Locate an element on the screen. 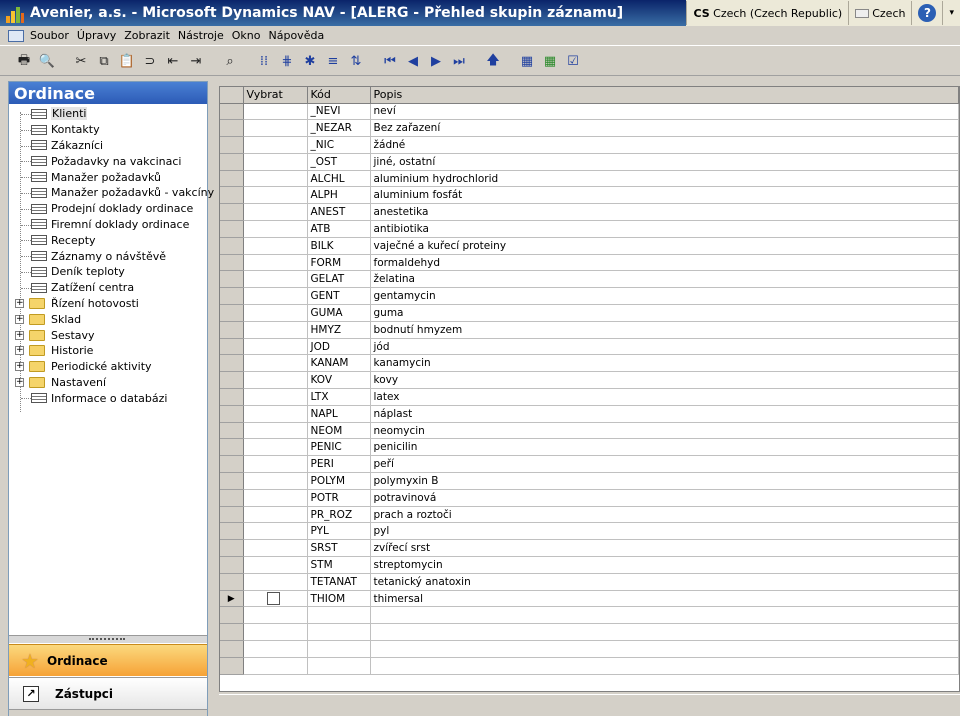 The image size is (960, 716). help-button: ? is located at coordinates (926, 13).